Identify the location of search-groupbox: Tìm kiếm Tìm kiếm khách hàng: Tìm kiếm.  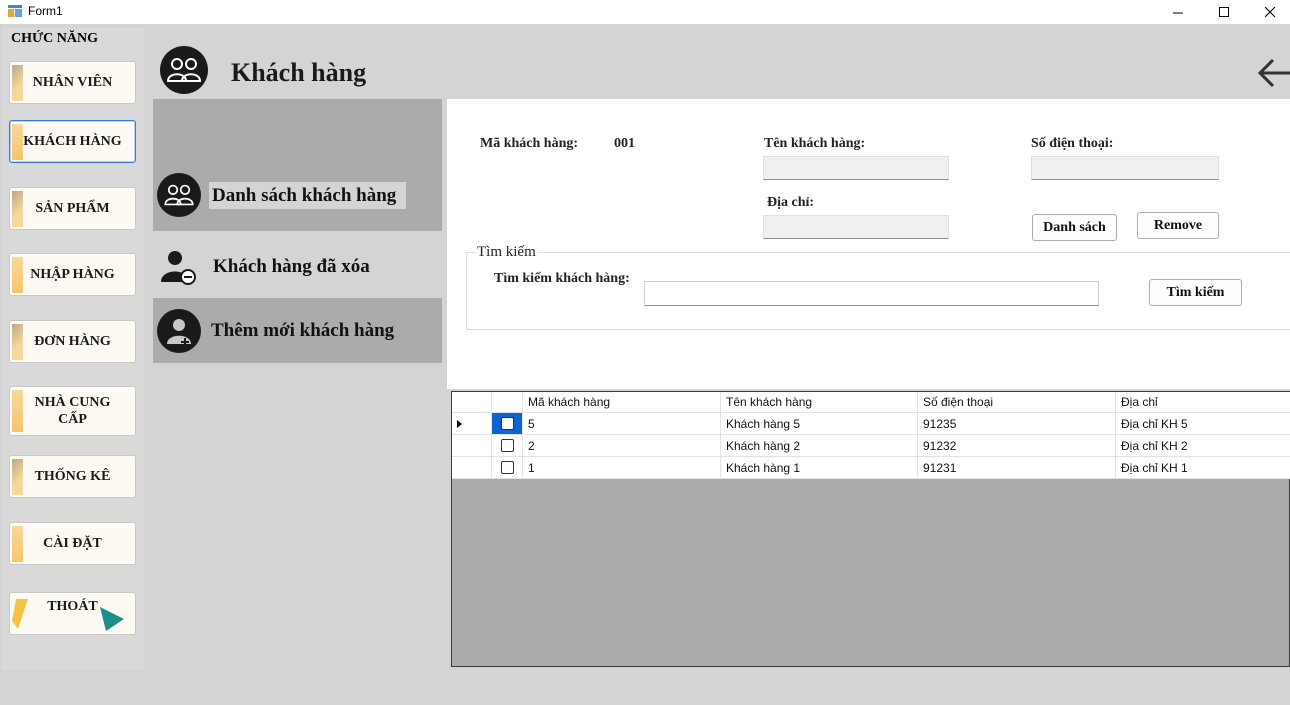
(878, 287).